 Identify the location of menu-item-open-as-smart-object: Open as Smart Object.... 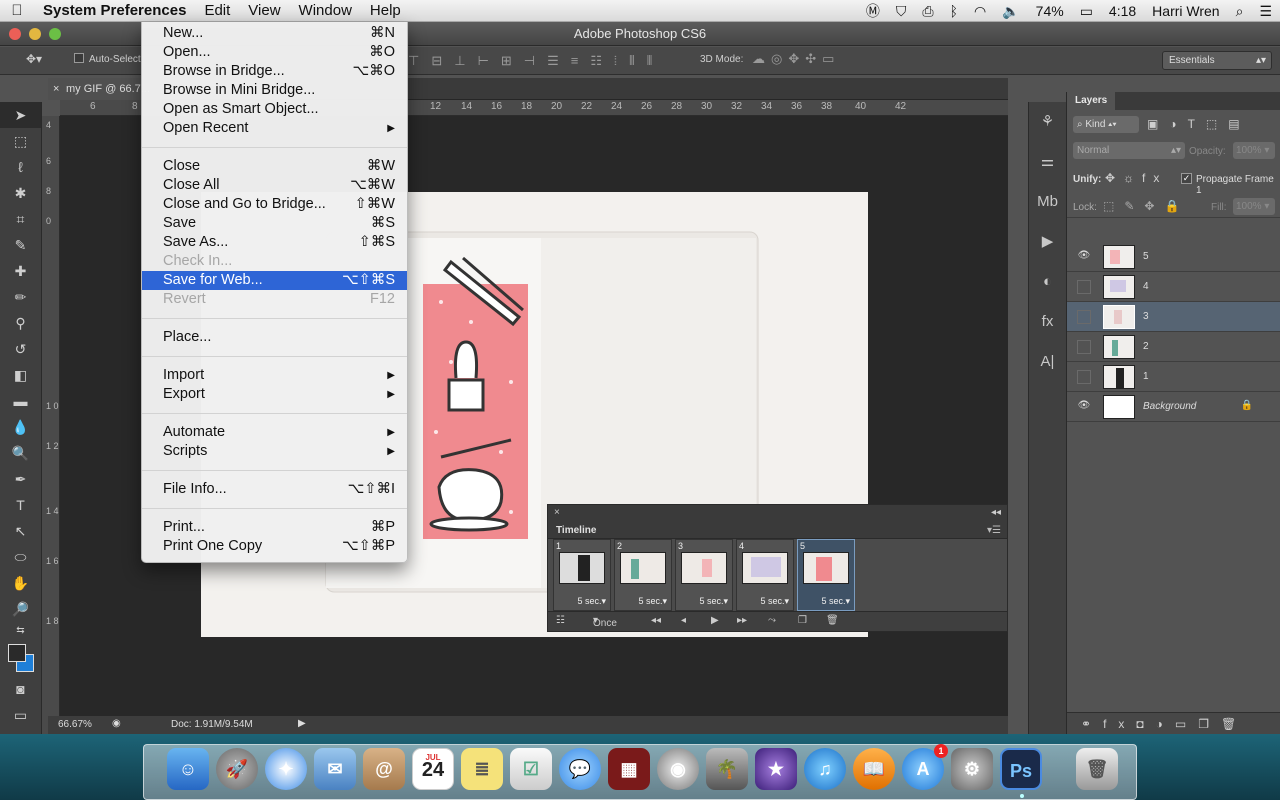
(274, 109).